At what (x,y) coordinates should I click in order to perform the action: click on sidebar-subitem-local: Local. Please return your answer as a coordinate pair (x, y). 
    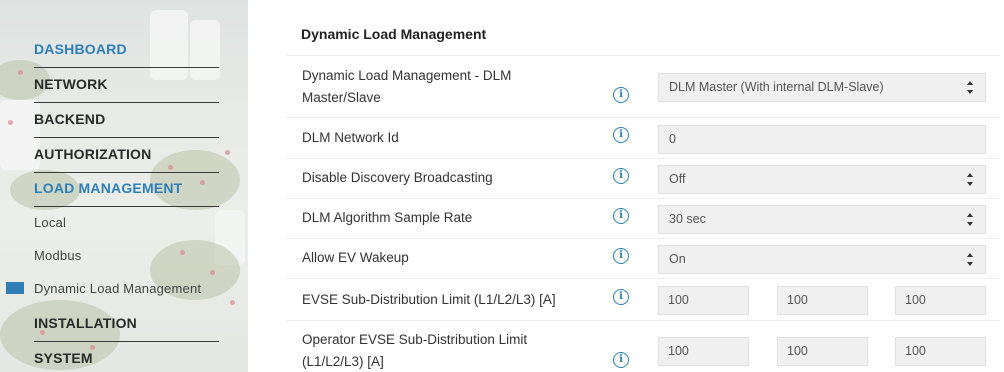
    Looking at the image, I should click on (126, 222).